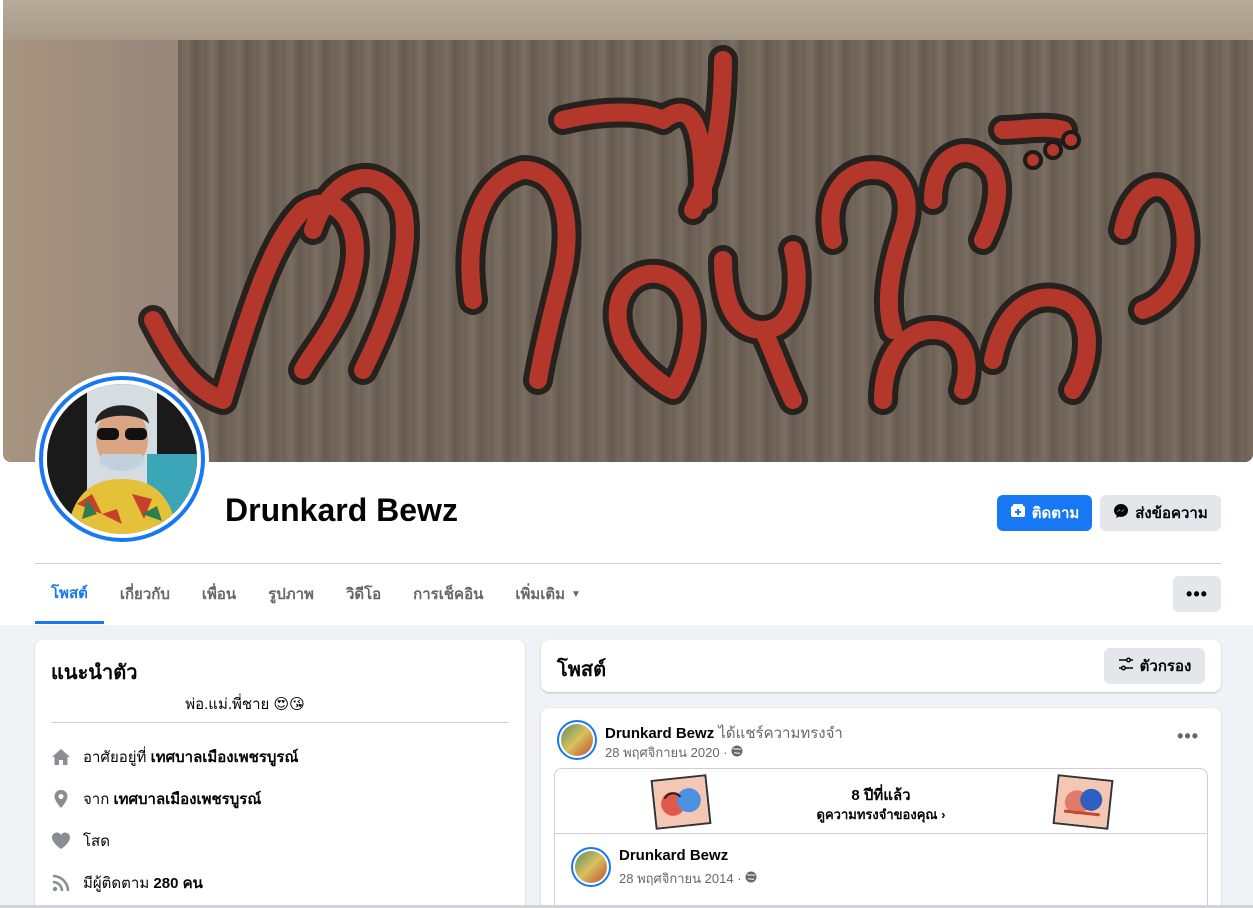 The image size is (1253, 908). Describe the element at coordinates (177, 883) in the screenshot. I see `followers-count-link: 280 คน` at that location.